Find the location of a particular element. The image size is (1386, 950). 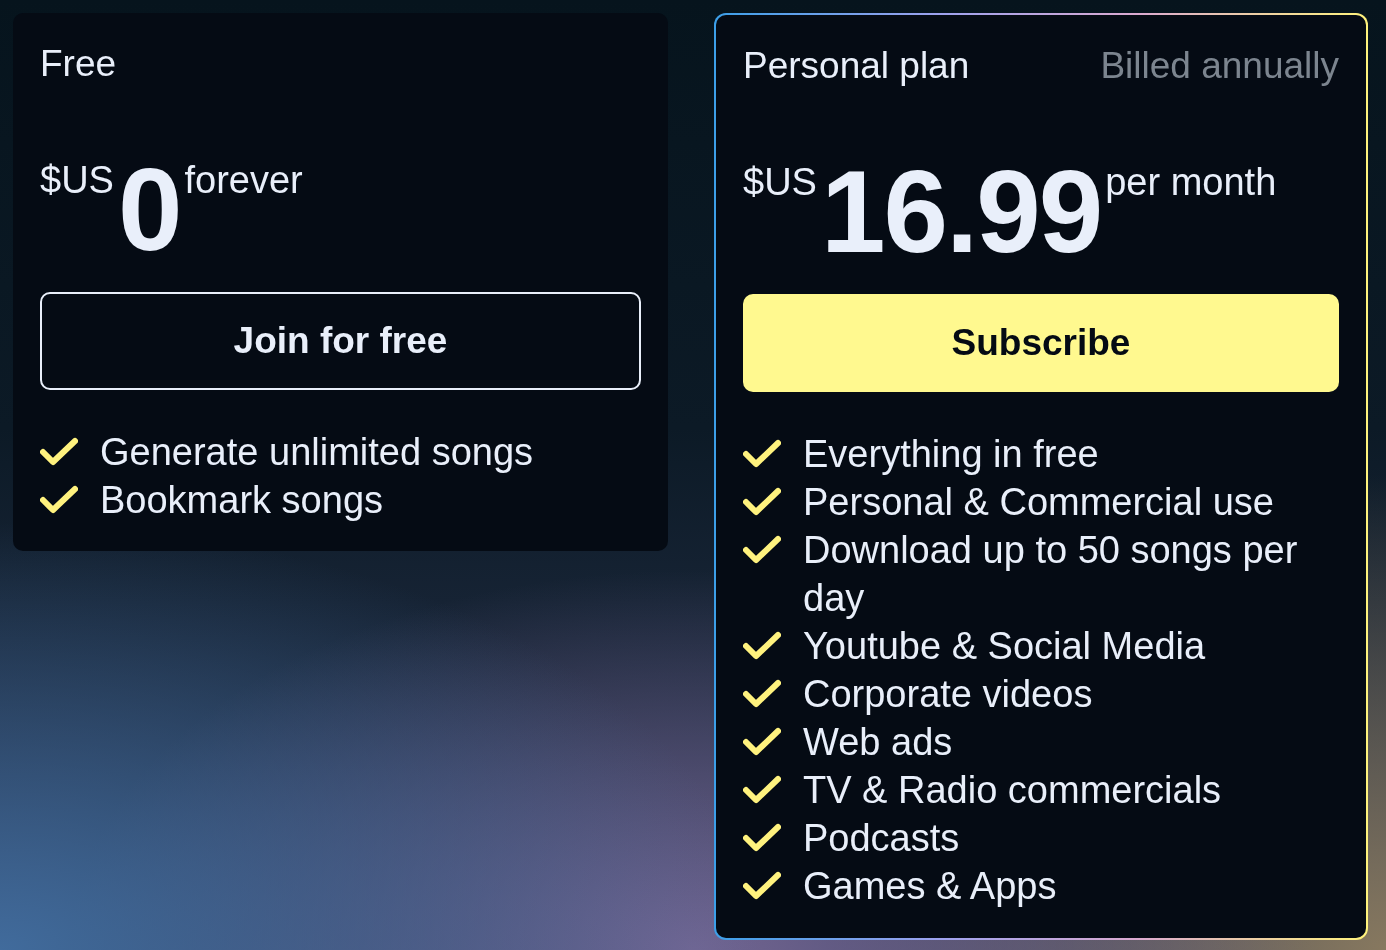

feature-text: Podcasts is located at coordinates (881, 838).